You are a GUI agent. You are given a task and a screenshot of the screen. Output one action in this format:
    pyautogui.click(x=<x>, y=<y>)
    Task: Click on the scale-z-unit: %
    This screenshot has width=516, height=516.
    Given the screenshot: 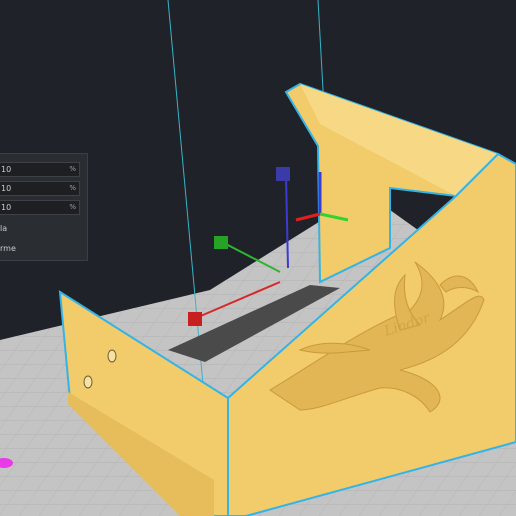 What is the action you would take?
    pyautogui.click(x=72, y=207)
    